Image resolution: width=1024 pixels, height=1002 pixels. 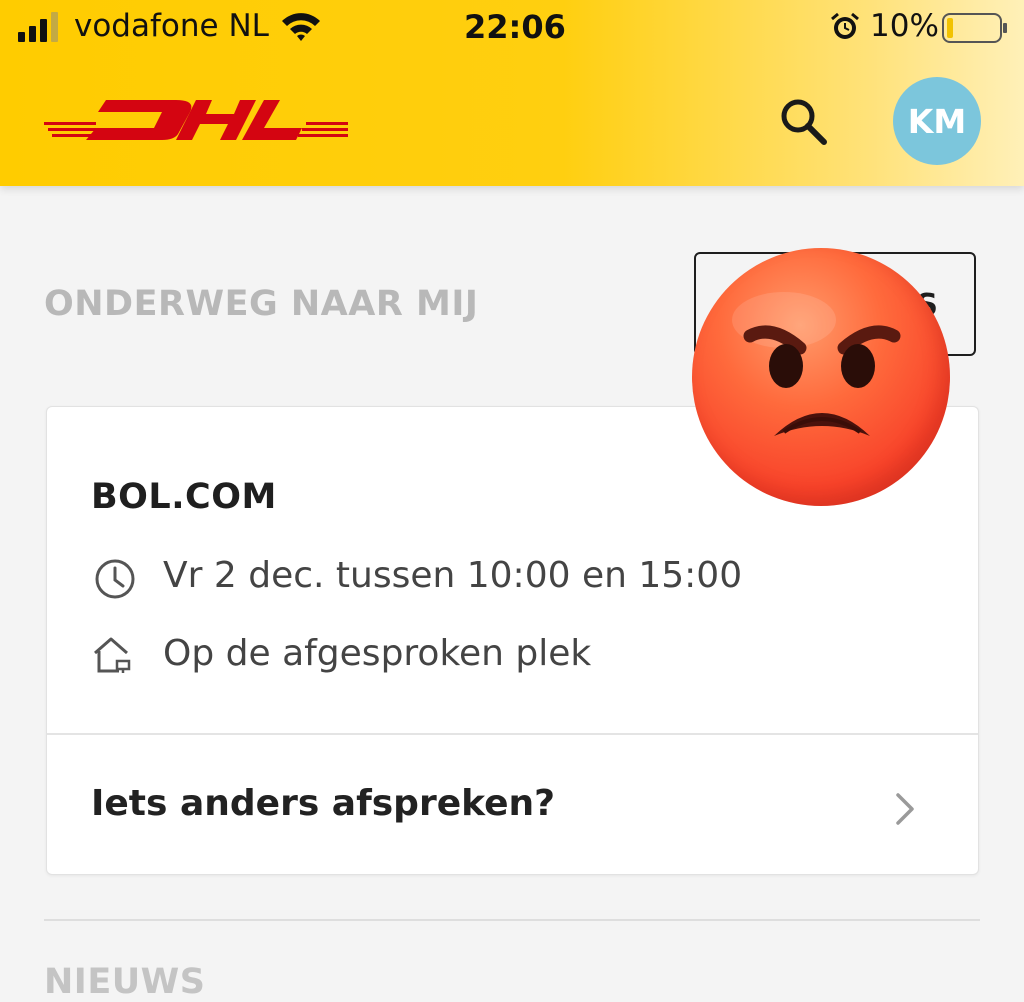 I want to click on angry-face-emoji, so click(x=821, y=377).